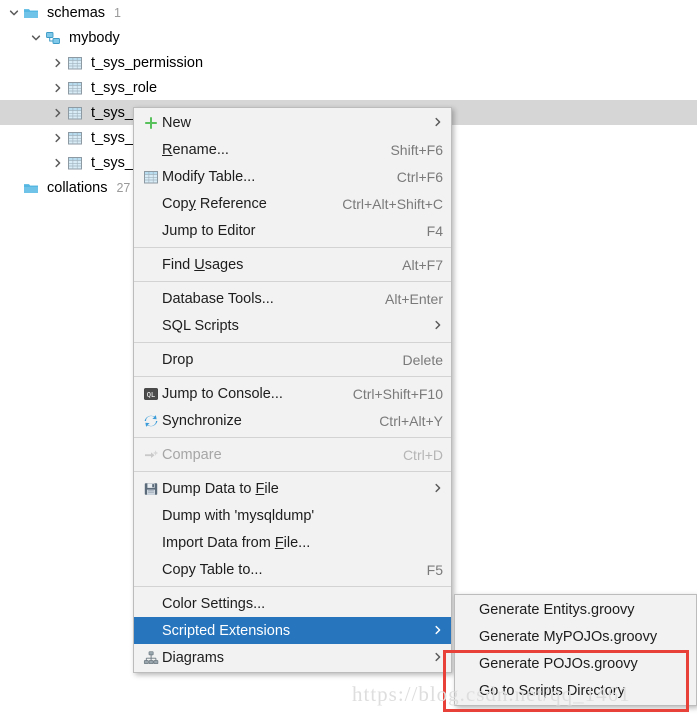  Describe the element at coordinates (292, 657) in the screenshot. I see `menu-item-diagrams: Diagrams` at that location.